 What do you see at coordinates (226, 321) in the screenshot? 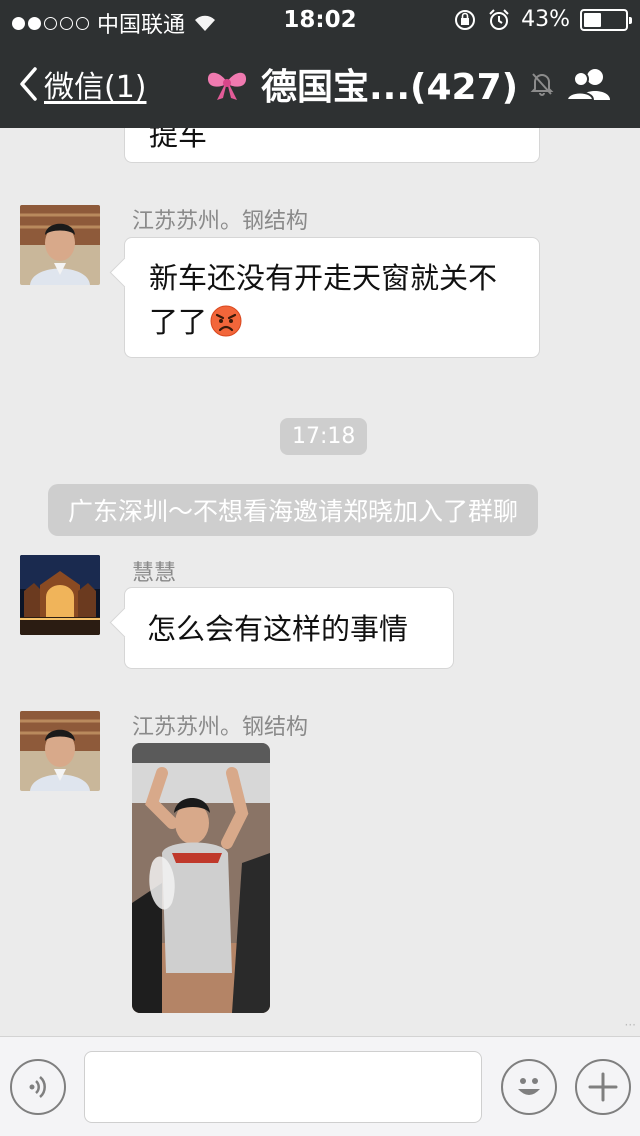
I see `angry-face-emoji-icon` at bounding box center [226, 321].